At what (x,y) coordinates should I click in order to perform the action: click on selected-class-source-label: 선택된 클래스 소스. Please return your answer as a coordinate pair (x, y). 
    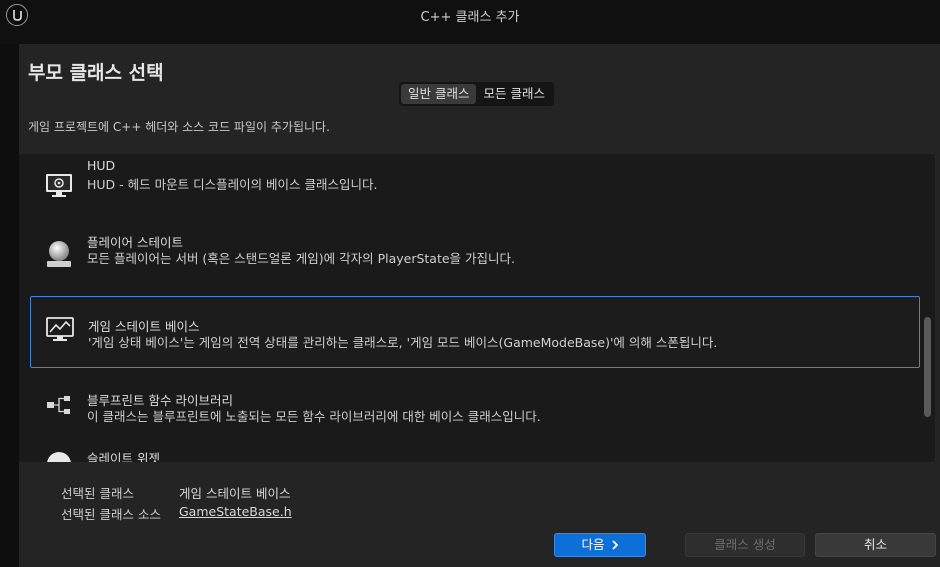
    Looking at the image, I should click on (111, 514).